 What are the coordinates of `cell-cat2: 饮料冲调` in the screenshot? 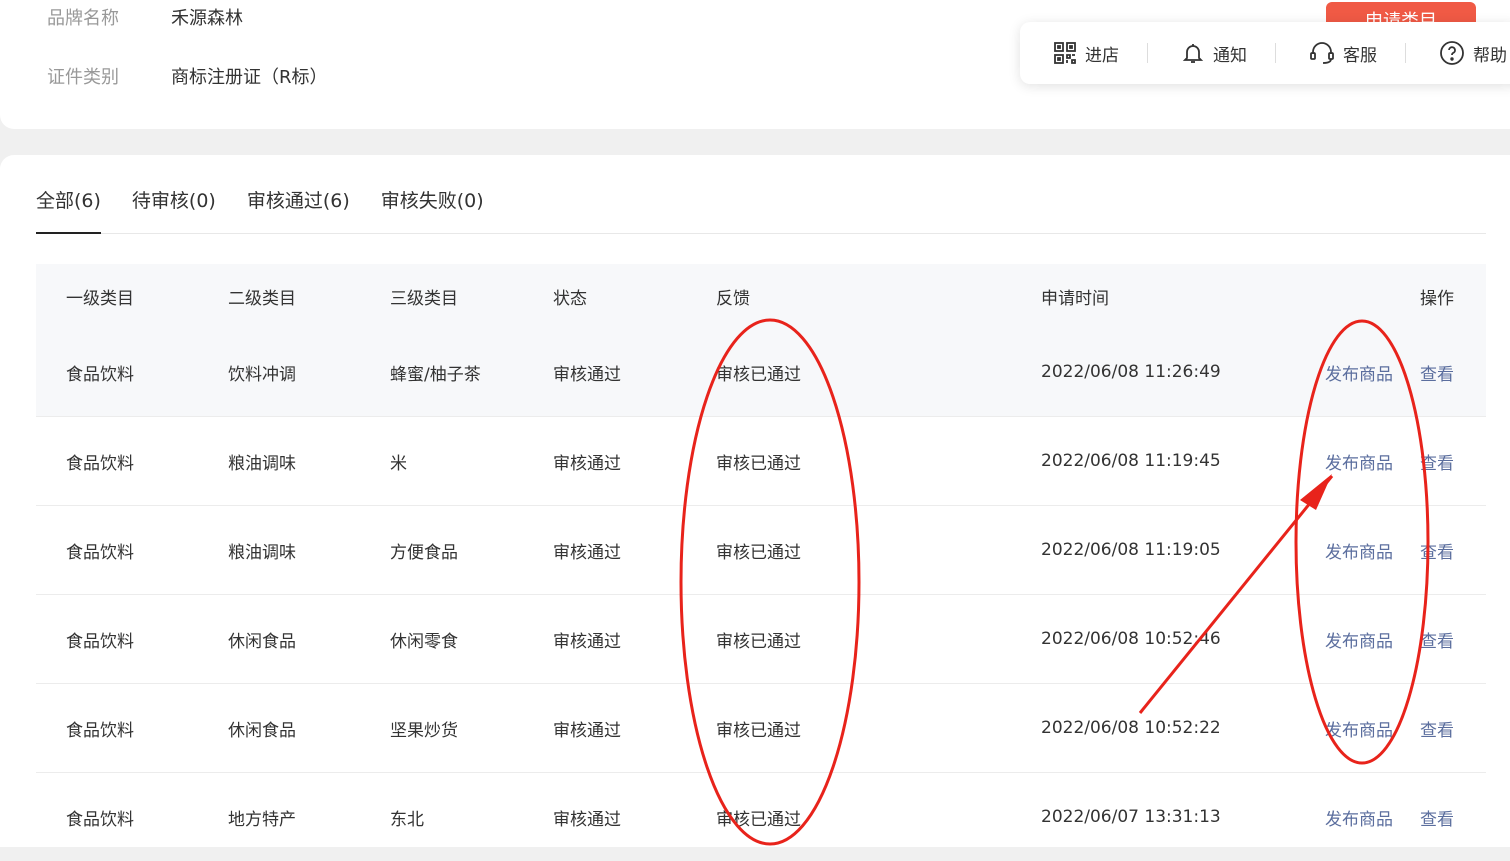 It's located at (262, 374).